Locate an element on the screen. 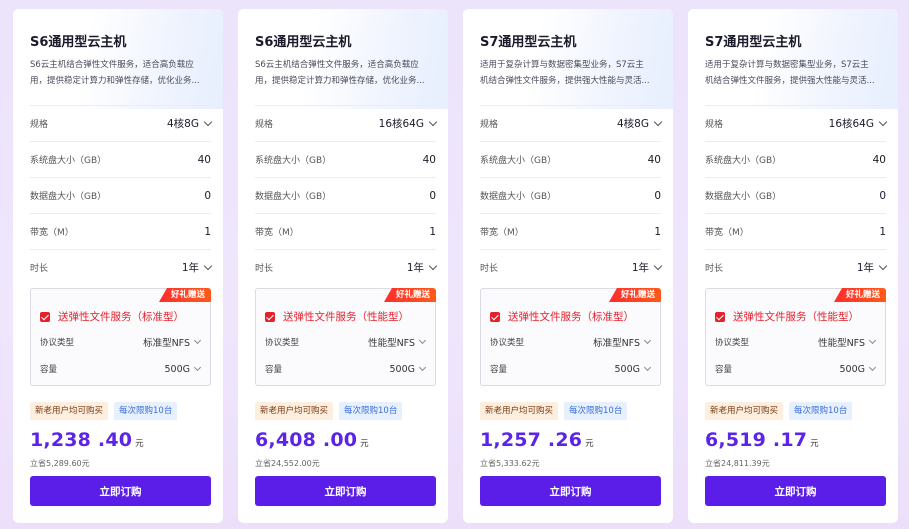 Image resolution: width=909 pixels, height=529 pixels. tag-new-users: 新老用户均可购买 is located at coordinates (519, 411).